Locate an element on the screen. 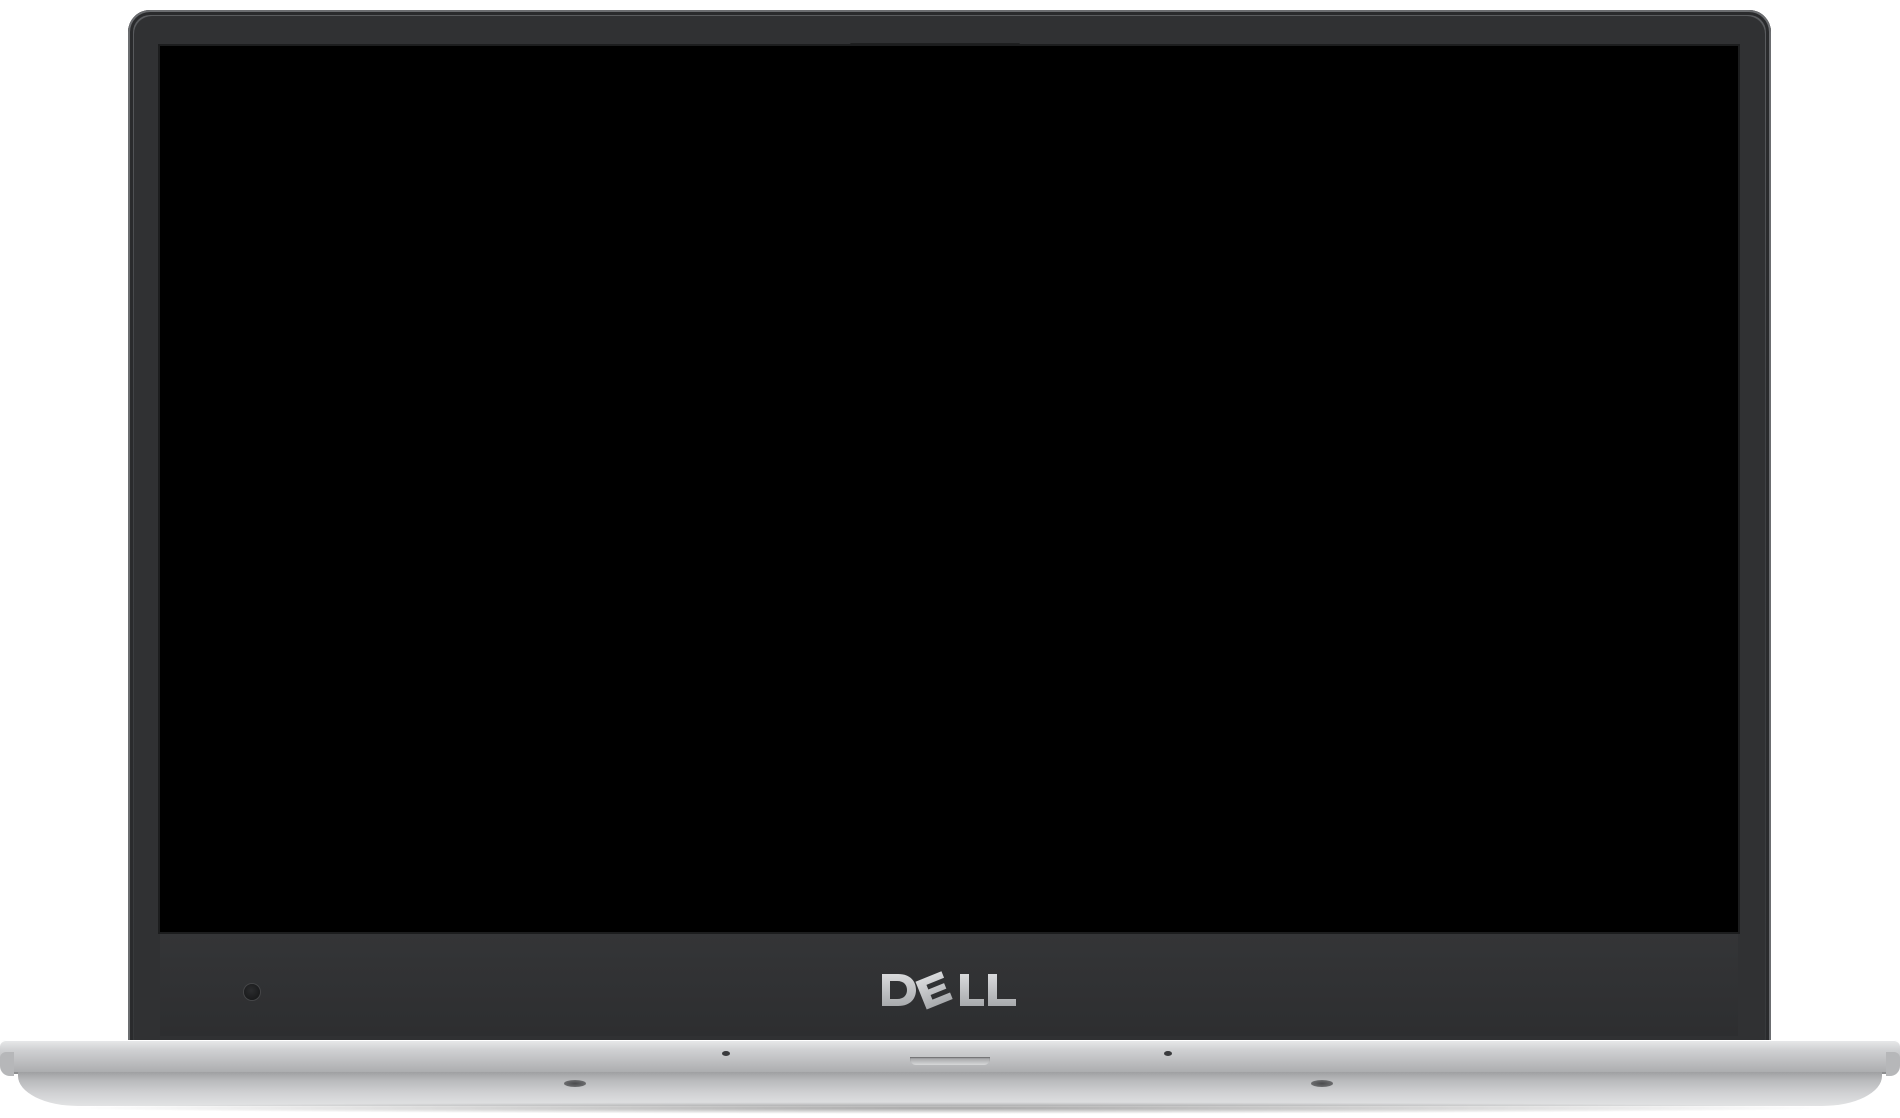 The image size is (1900, 1118). foot-right is located at coordinates (1322, 1083).